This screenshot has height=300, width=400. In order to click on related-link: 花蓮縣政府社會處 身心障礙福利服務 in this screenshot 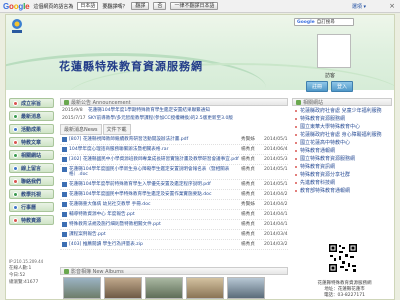, I will do `click(342, 135)`.